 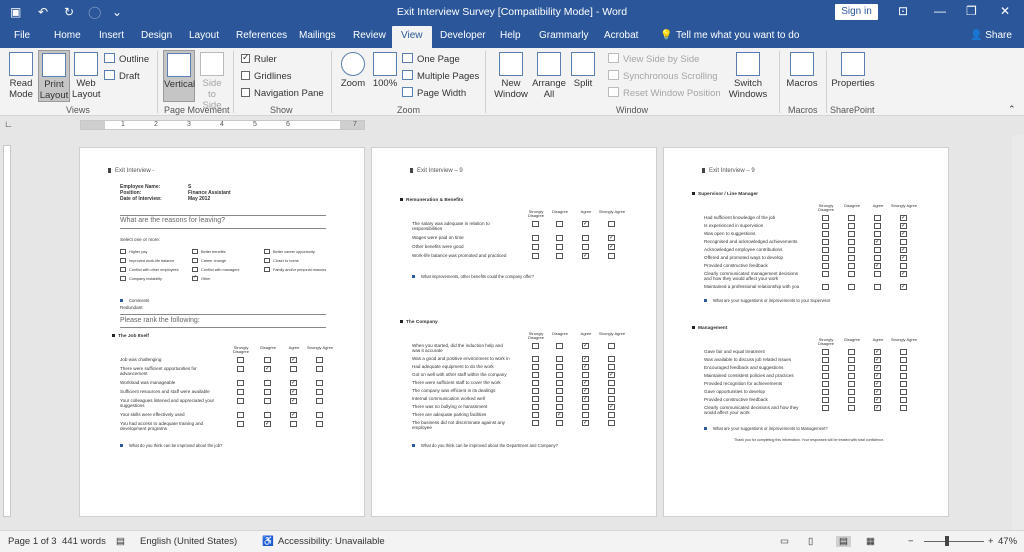 What do you see at coordinates (737, 35) in the screenshot?
I see `tell-me-search: Tell me what you want to do` at bounding box center [737, 35].